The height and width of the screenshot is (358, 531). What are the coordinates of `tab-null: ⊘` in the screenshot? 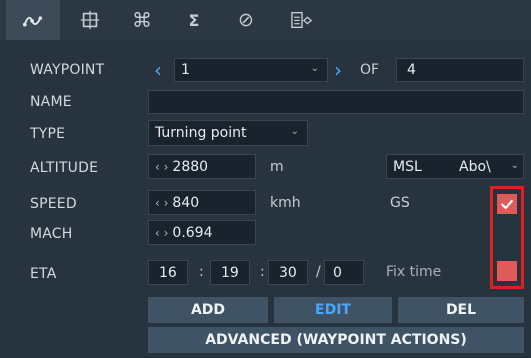 It's located at (246, 20).